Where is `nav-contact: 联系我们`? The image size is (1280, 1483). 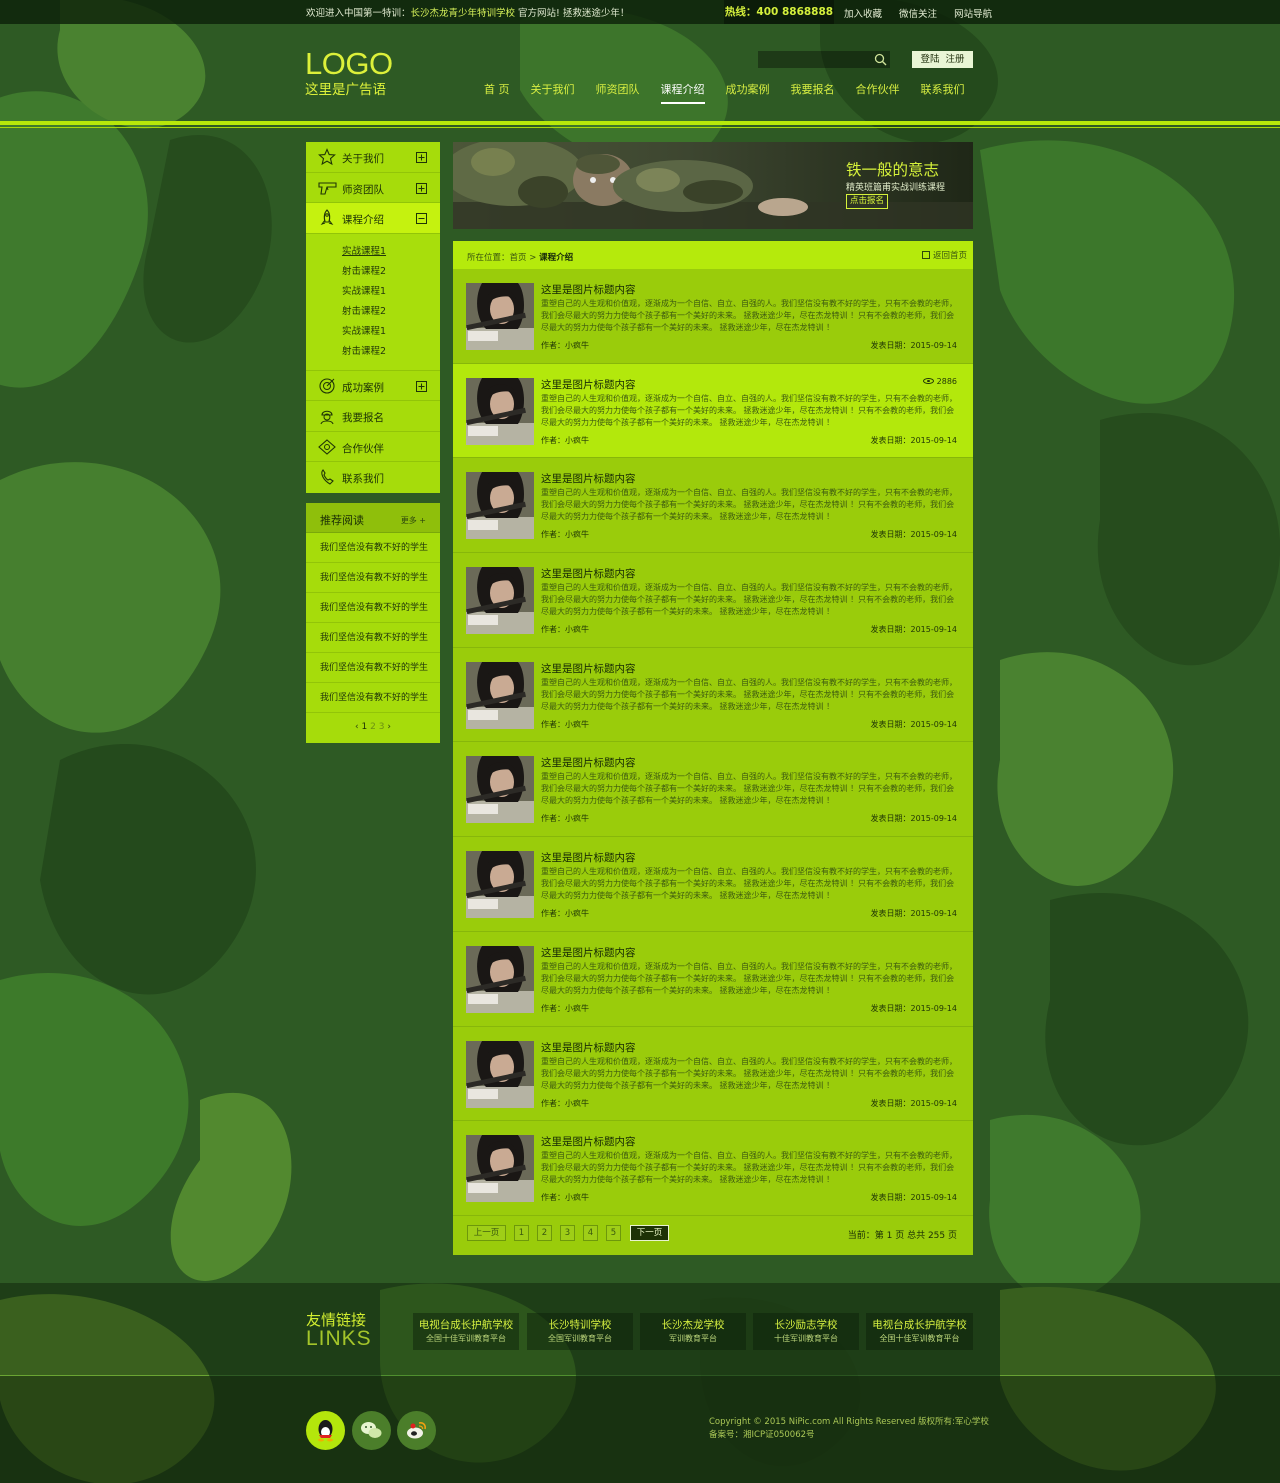
nav-contact: 联系我们 is located at coordinates (943, 89).